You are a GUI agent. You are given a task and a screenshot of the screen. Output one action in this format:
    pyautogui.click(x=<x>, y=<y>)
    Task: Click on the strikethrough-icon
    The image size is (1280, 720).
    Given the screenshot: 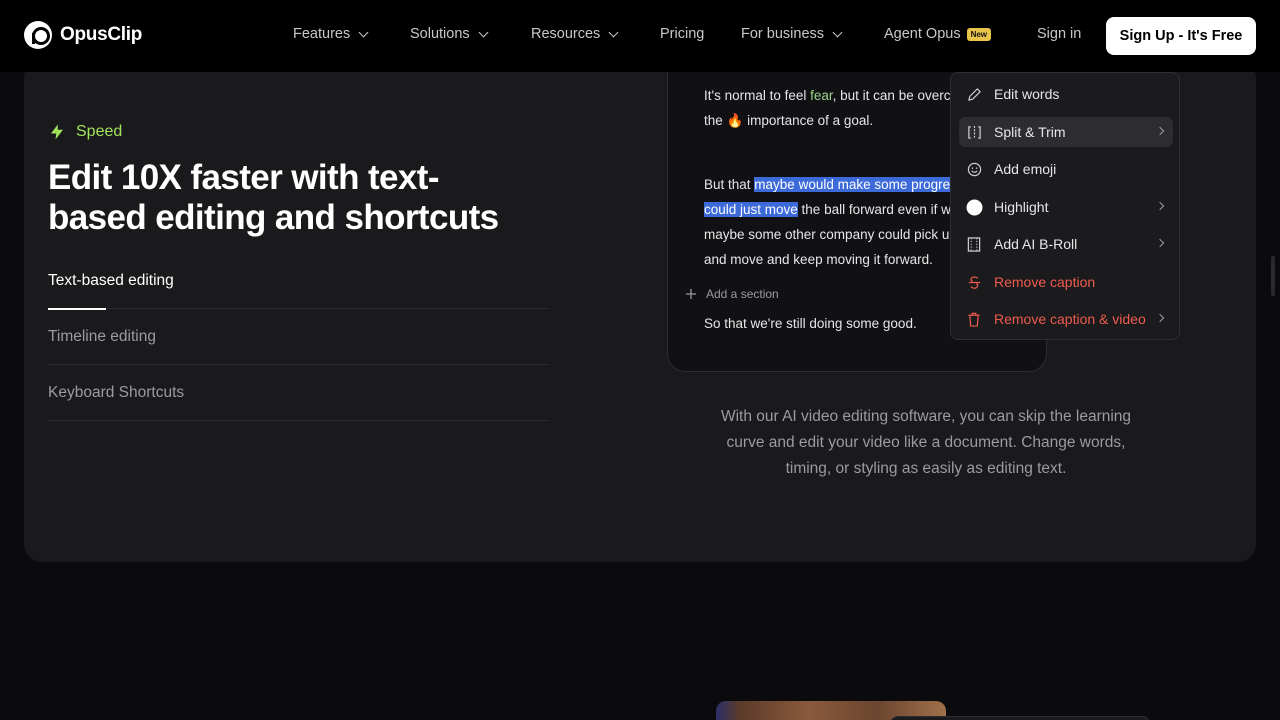 What is the action you would take?
    pyautogui.click(x=974, y=282)
    